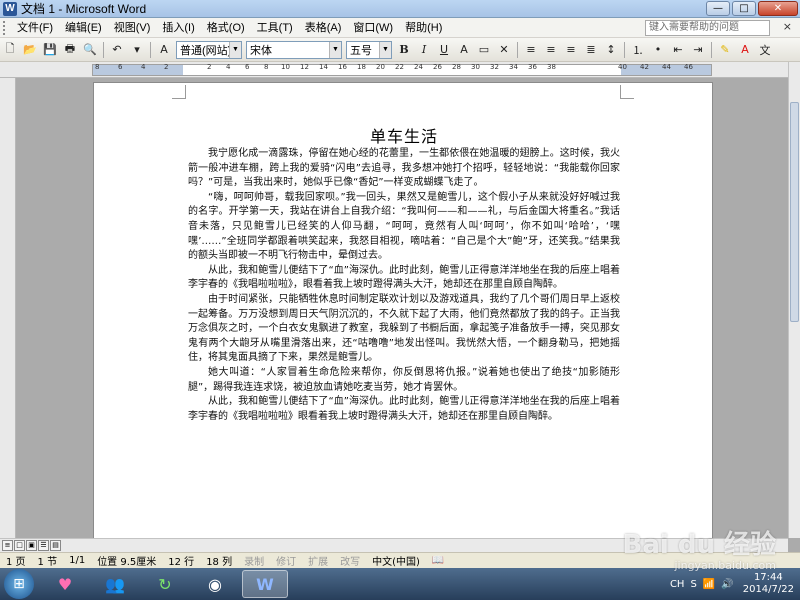 This screenshot has height=600, width=800. Describe the element at coordinates (794, 212) in the screenshot. I see `scrollbar-thumb` at that location.